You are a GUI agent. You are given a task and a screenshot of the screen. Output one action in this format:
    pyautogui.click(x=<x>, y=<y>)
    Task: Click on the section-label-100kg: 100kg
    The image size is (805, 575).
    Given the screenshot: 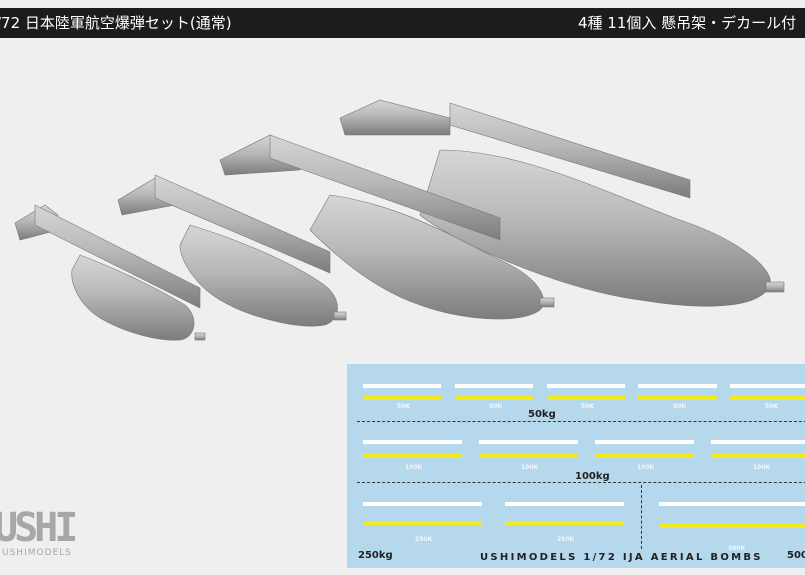 What is the action you would take?
    pyautogui.click(x=592, y=476)
    